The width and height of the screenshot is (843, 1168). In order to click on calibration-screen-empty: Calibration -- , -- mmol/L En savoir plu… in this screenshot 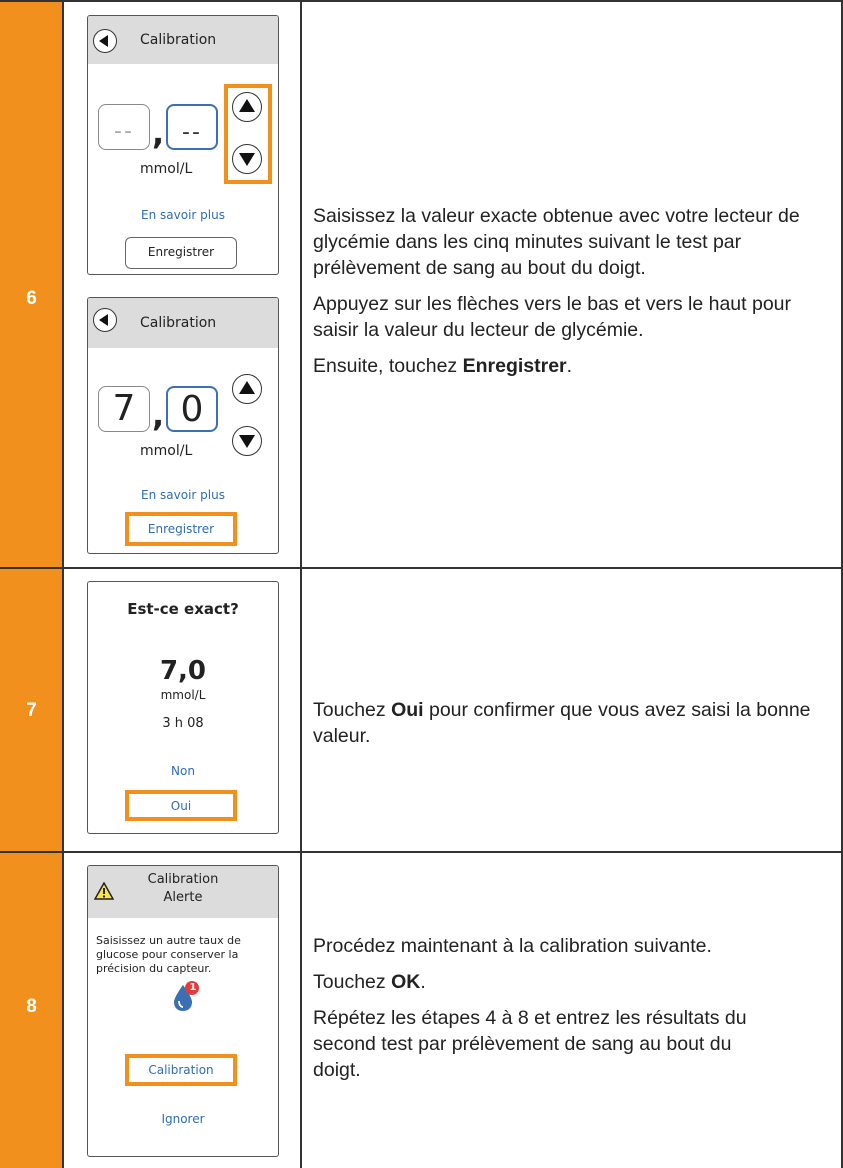, I will do `click(183, 145)`.